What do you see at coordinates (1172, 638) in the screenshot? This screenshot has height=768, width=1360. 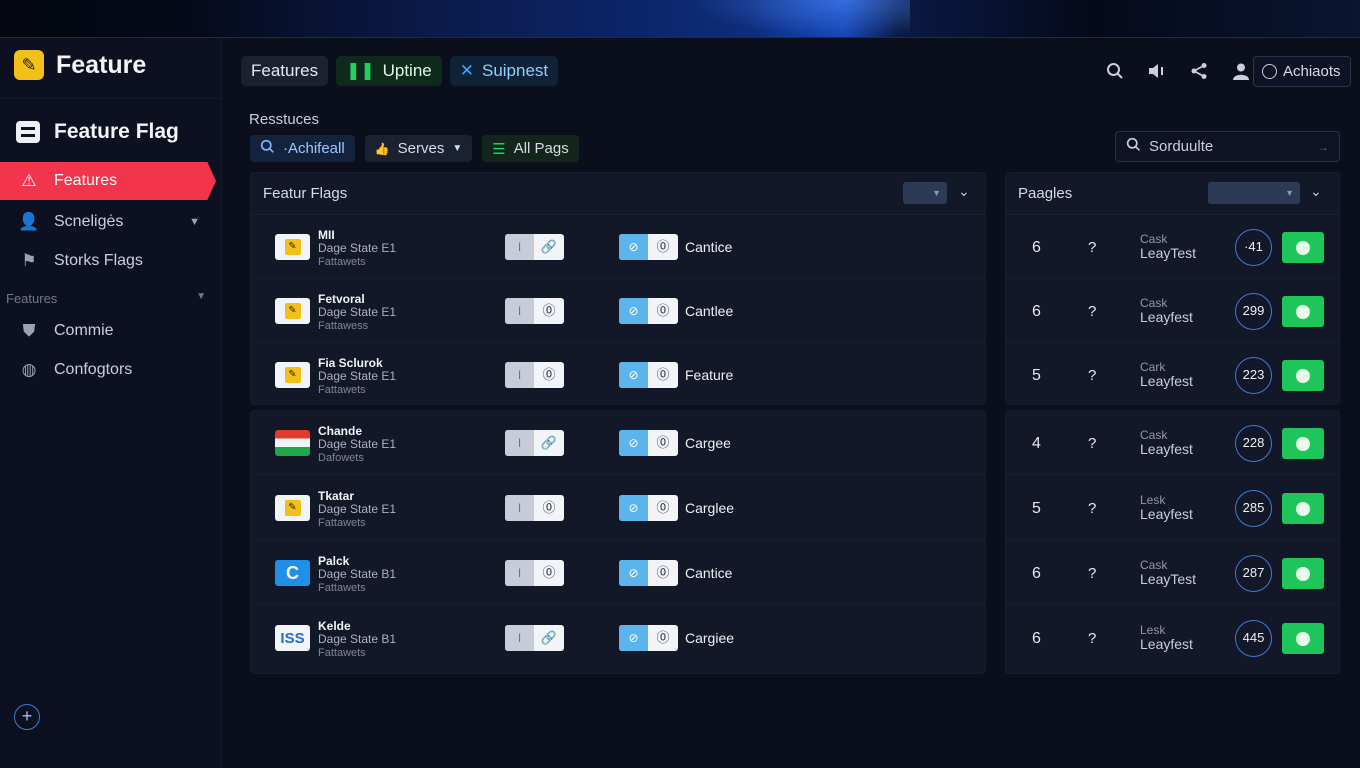 I see `table-row: 6 ? Lesk Leayfest 445` at bounding box center [1172, 638].